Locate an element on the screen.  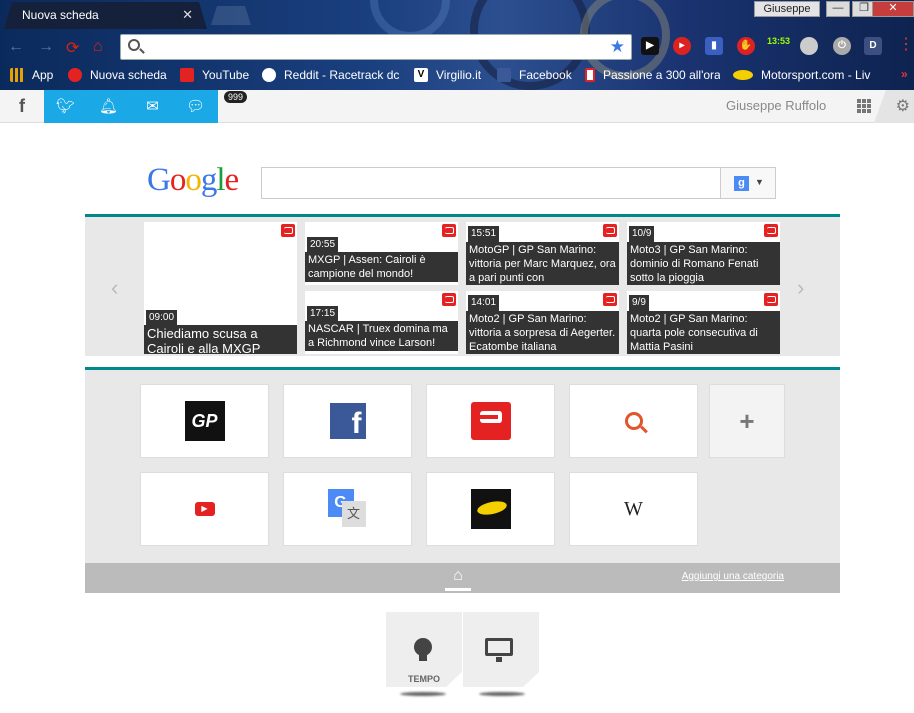
social-bar: f 🐦︎ 🔔︎ ✉ 💬︎ 999 Giuseppe Ruffolo ⚙ is located at coordinates (457, 106).